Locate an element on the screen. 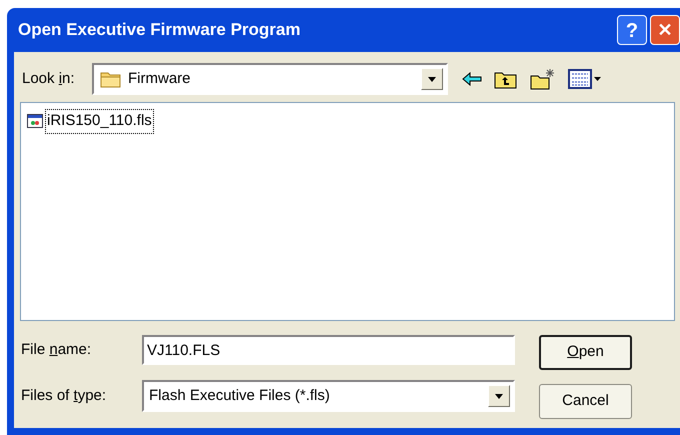 This screenshot has width=680, height=435. dialog-button: Open is located at coordinates (585, 352).